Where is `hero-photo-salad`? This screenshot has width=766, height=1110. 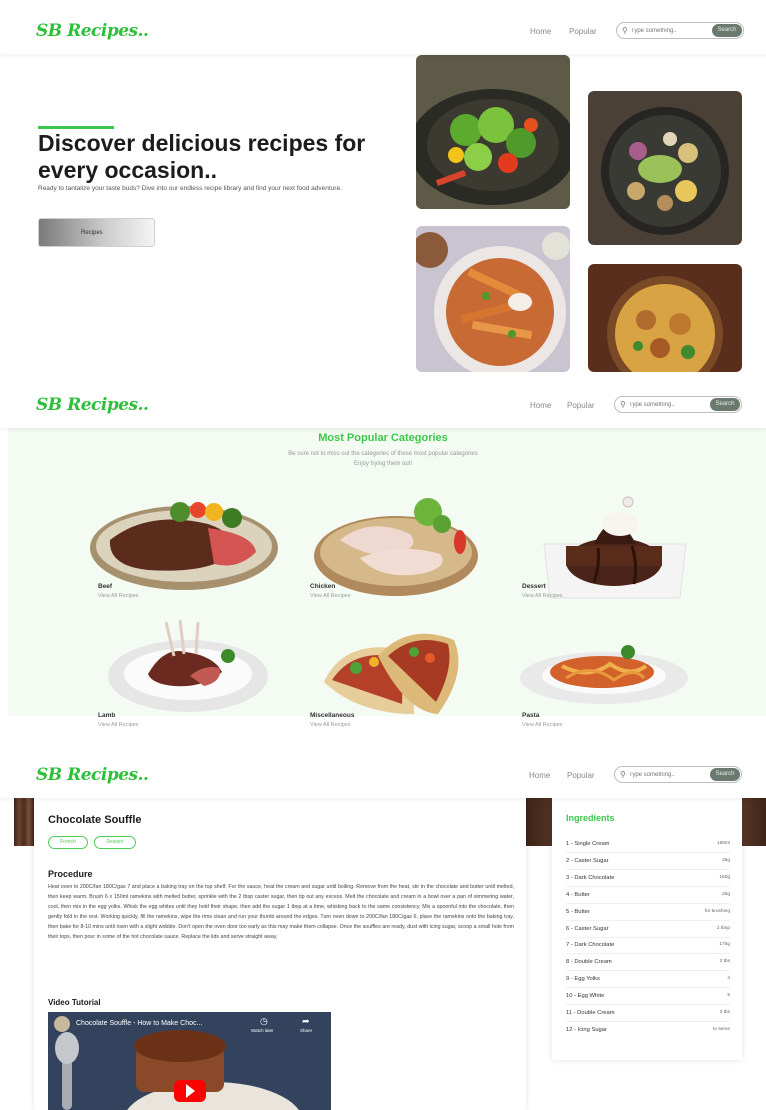 hero-photo-salad is located at coordinates (493, 132).